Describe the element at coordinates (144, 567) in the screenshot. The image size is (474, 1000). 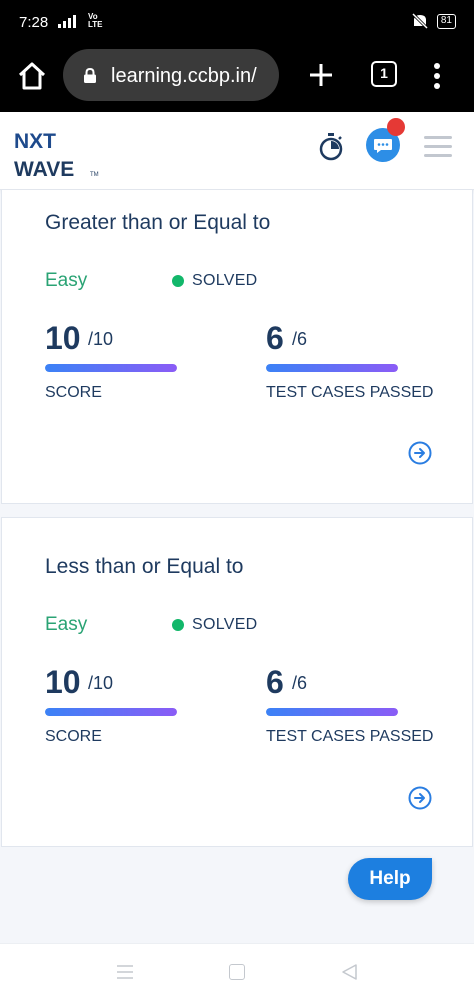
I see `question-title: Less than or Equal to` at that location.